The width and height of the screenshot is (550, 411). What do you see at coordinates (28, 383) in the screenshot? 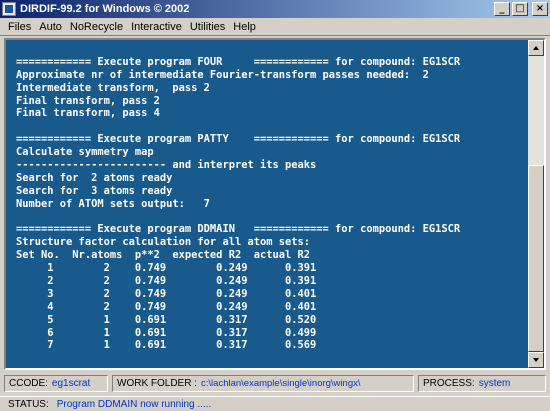
I see `ccode-label: CCODE:` at bounding box center [28, 383].